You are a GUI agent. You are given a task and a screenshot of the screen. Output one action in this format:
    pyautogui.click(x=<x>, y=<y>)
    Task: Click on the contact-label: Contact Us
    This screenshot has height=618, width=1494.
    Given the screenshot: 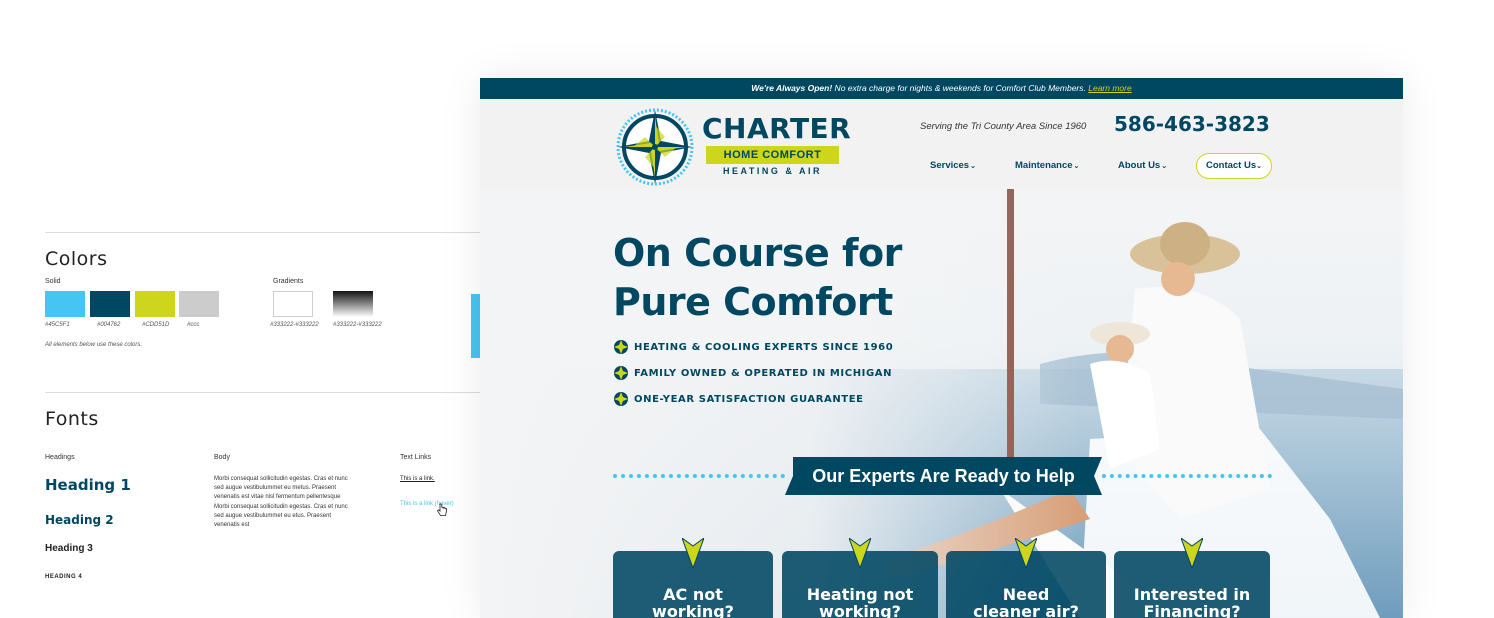 What is the action you would take?
    pyautogui.click(x=1231, y=165)
    